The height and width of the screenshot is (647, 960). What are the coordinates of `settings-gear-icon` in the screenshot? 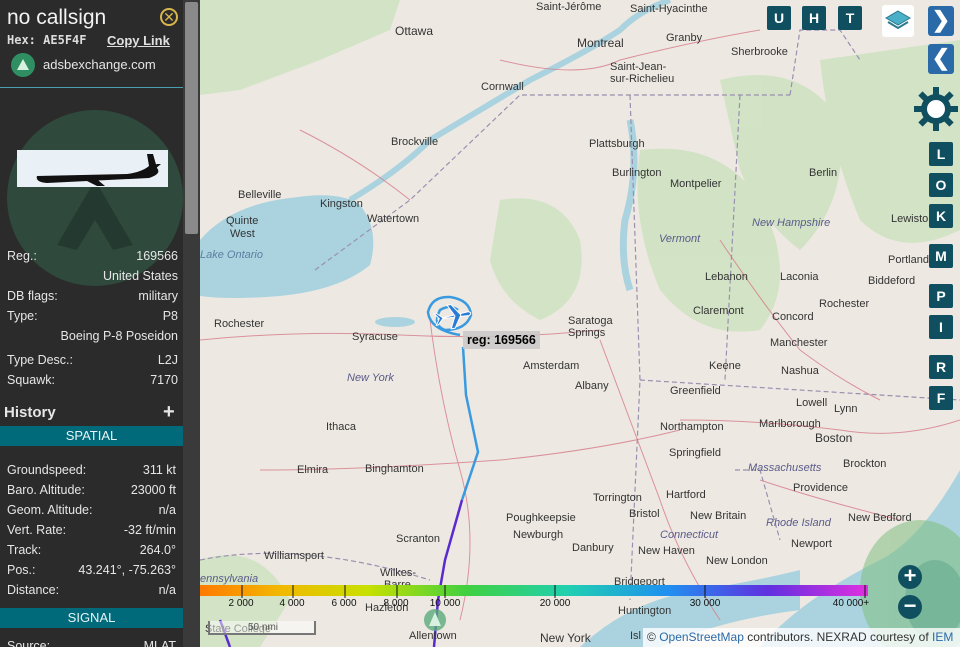 It's located at (936, 109).